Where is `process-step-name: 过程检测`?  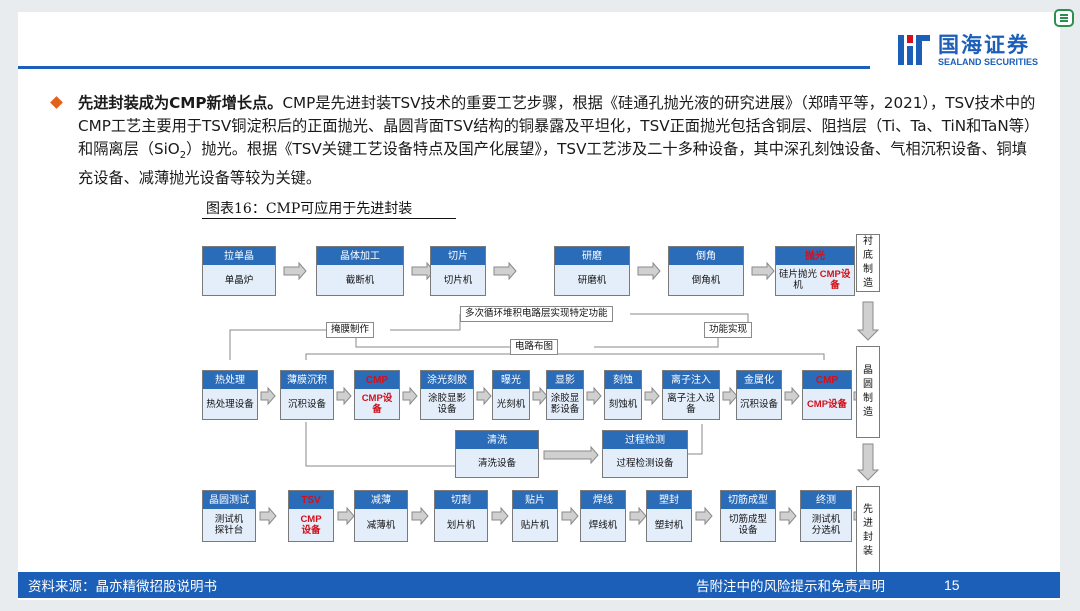 process-step-name: 过程检测 is located at coordinates (645, 440).